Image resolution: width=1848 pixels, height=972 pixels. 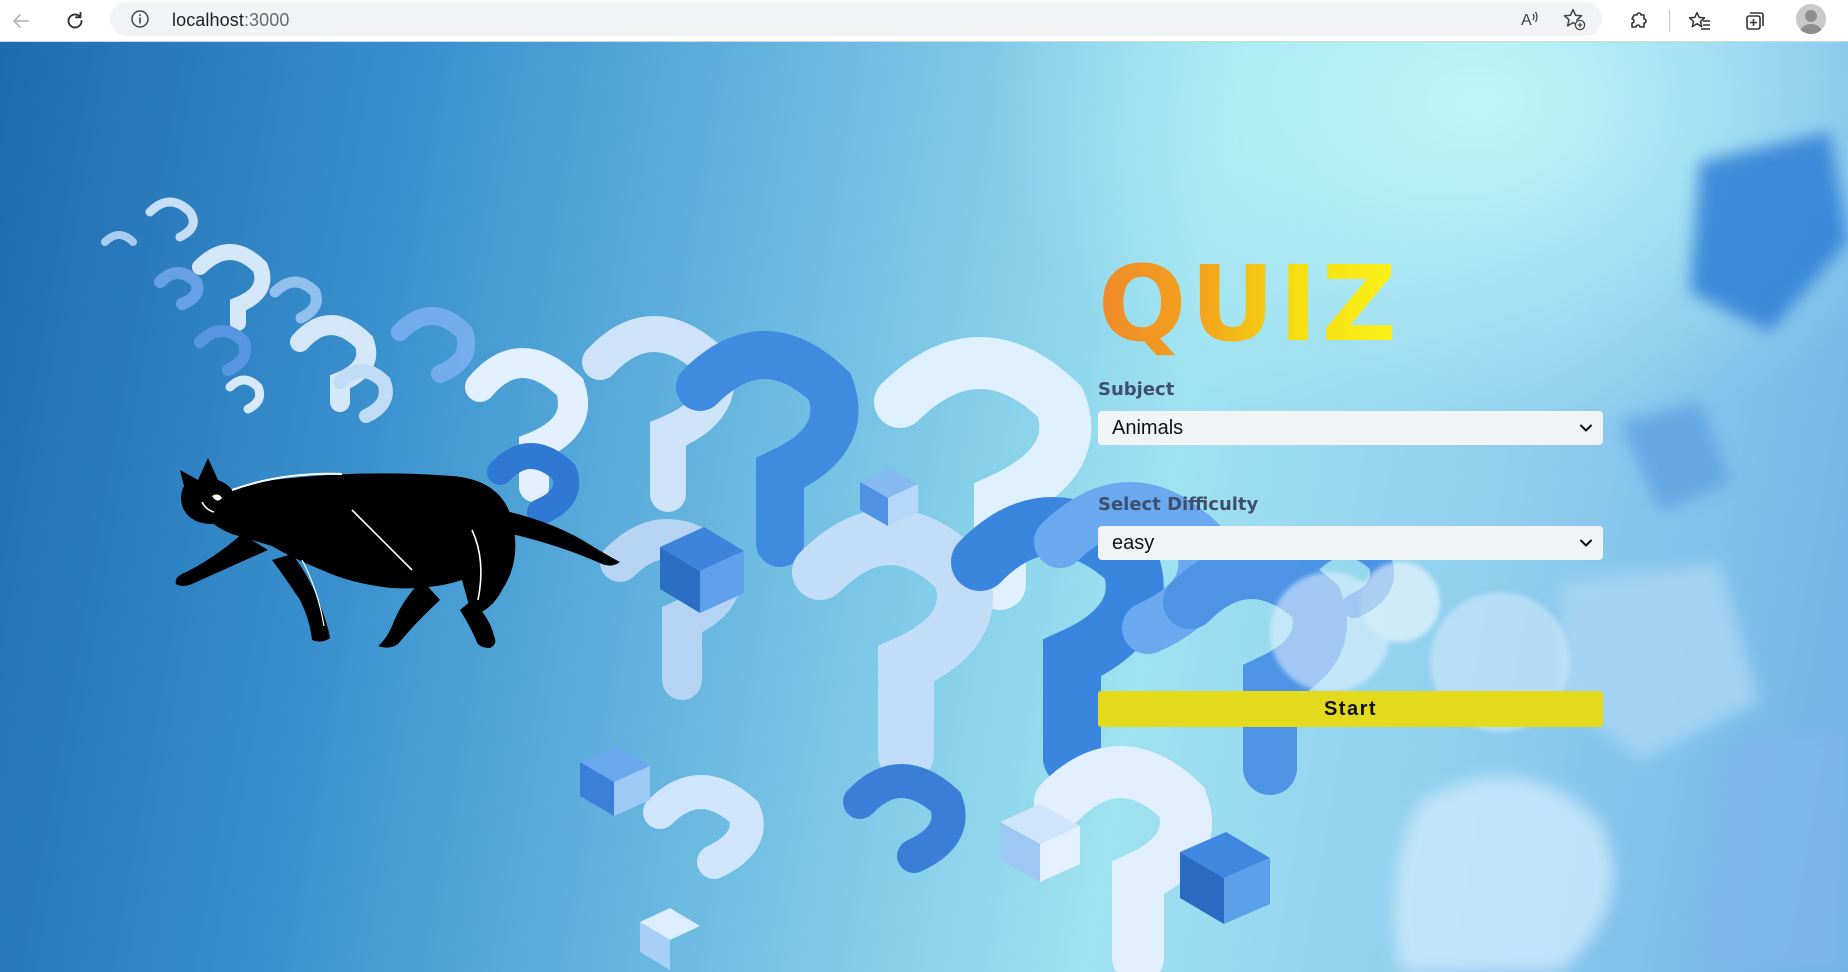 I want to click on back-arrow-icon, so click(x=21, y=21).